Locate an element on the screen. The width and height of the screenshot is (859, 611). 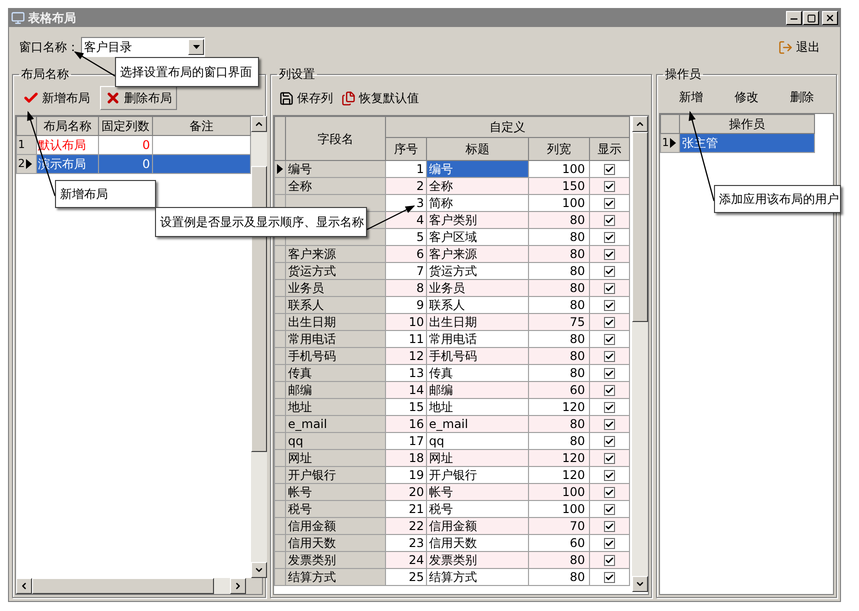
leader-line is located at coordinates (95, 64).